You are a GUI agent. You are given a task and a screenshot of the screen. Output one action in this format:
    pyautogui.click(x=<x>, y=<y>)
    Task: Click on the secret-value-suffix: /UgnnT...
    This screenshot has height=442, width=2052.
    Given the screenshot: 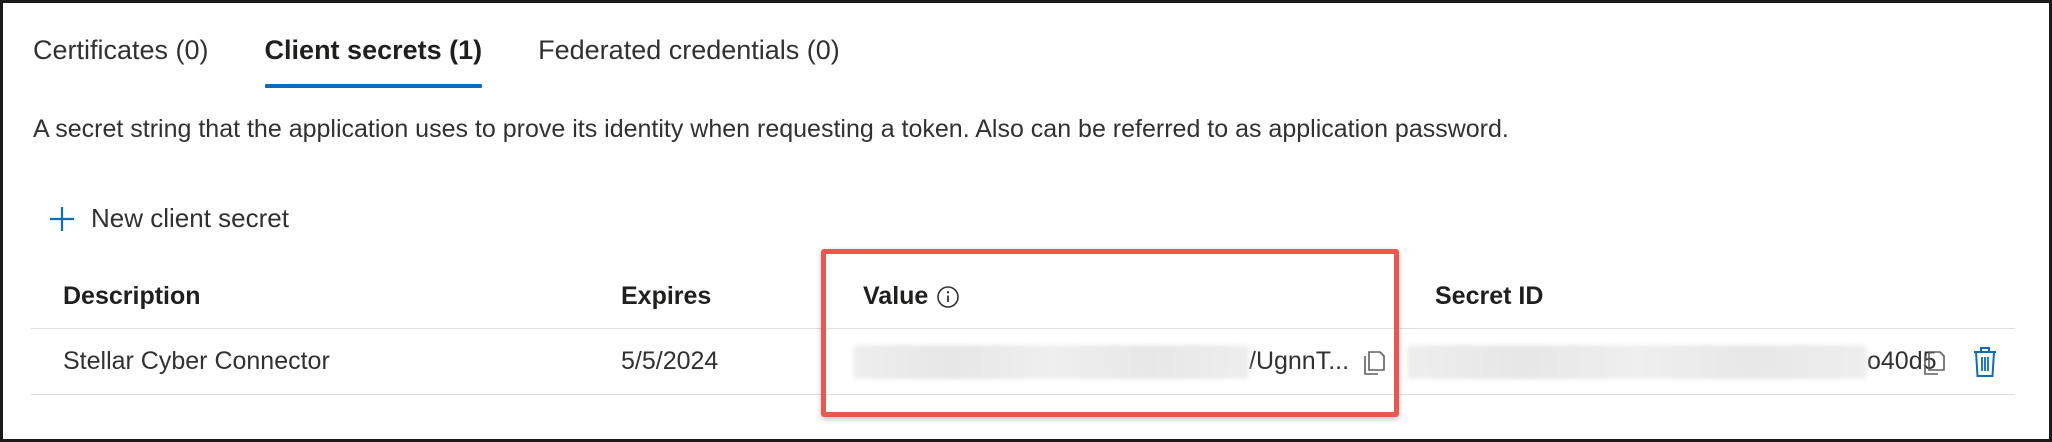 What is the action you would take?
    pyautogui.click(x=1299, y=361)
    